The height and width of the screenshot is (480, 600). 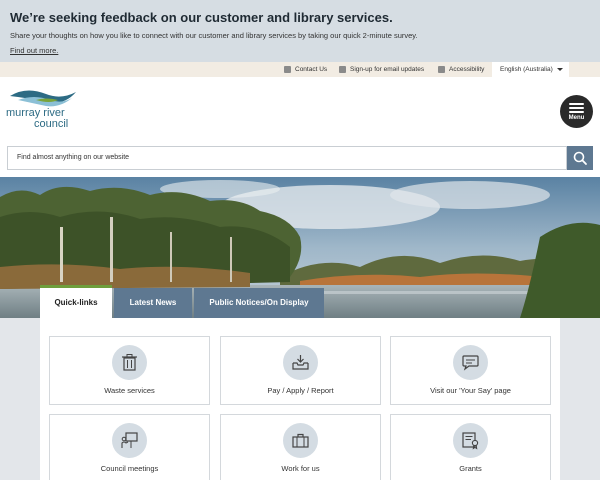 What do you see at coordinates (560, 69) in the screenshot?
I see `chevron-down-icon` at bounding box center [560, 69].